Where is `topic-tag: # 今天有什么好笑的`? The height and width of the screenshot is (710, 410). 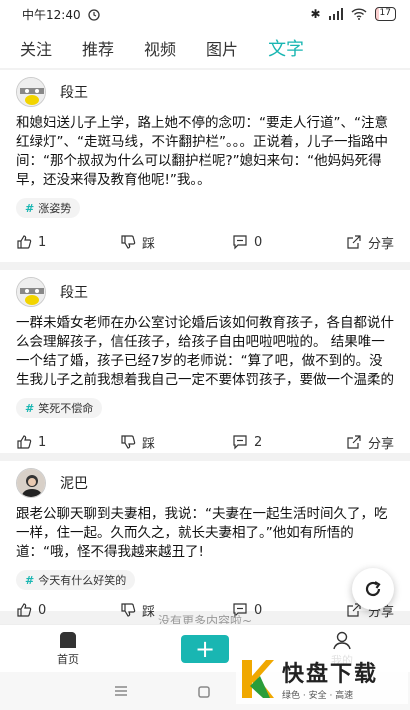
topic-tag: # 今天有什么好笑的 is located at coordinates (76, 580).